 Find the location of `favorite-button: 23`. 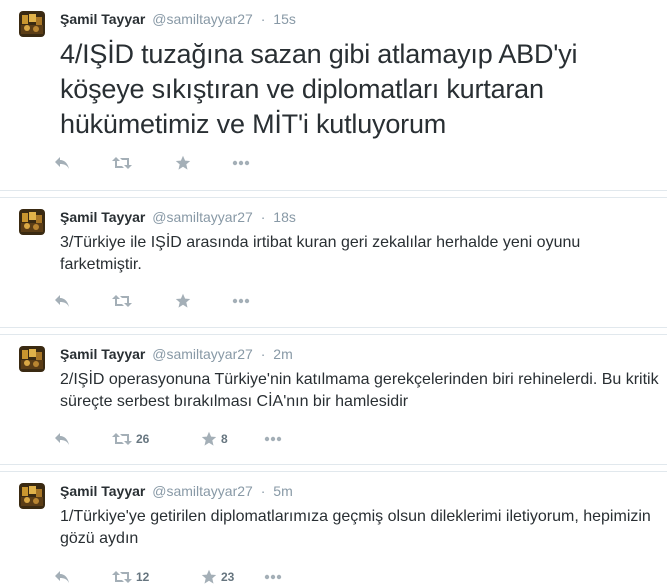

favorite-button: 23 is located at coordinates (217, 577).